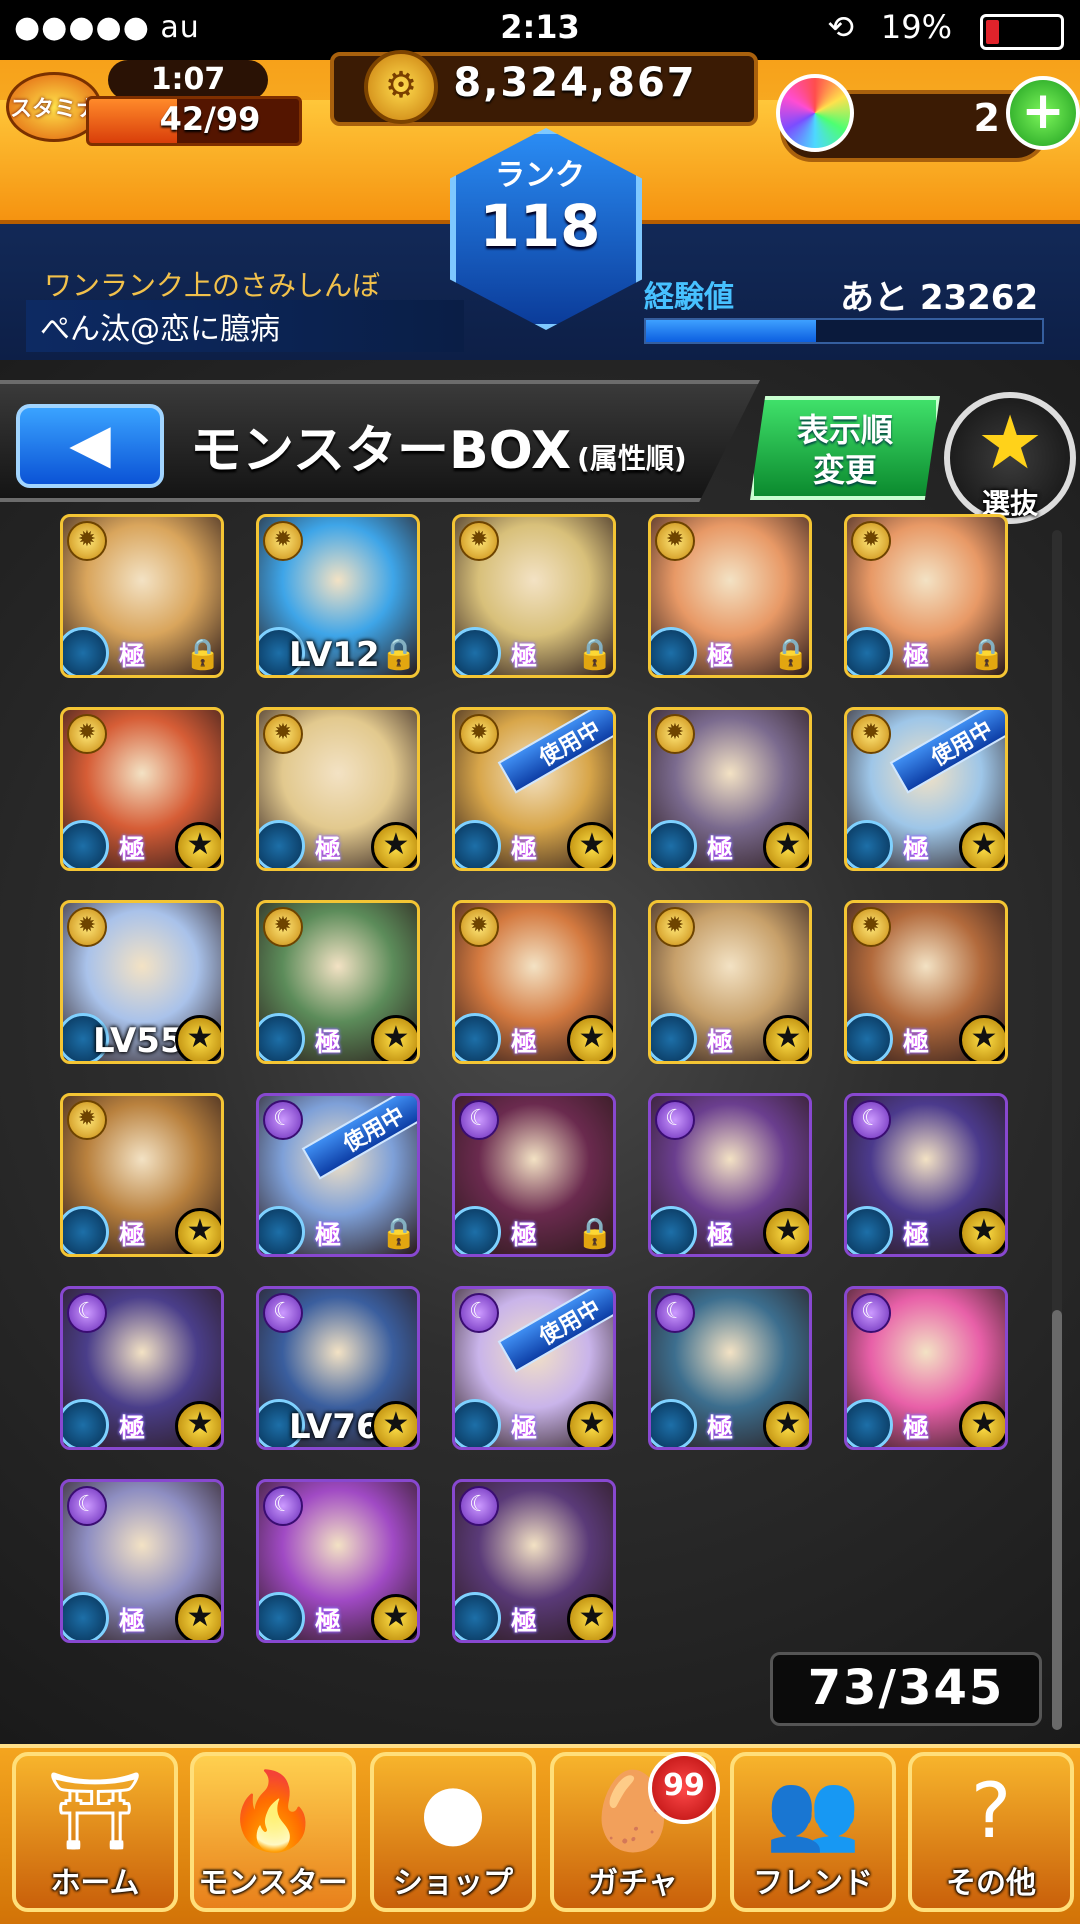 This screenshot has height=1924, width=1080. I want to click on gacha-badge: 99, so click(684, 1788).